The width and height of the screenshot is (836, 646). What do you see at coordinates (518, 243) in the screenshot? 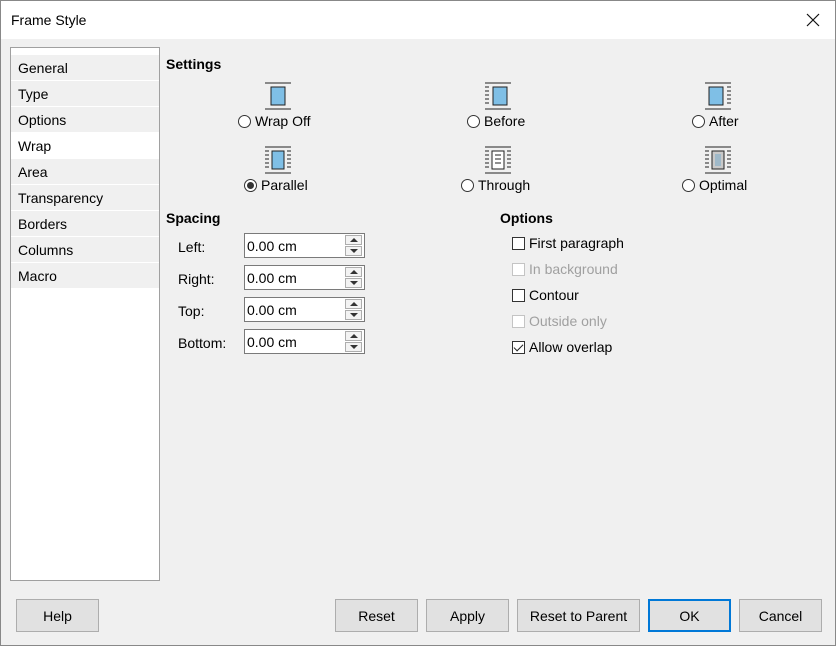
I see `first-paragraph-checkbox` at bounding box center [518, 243].